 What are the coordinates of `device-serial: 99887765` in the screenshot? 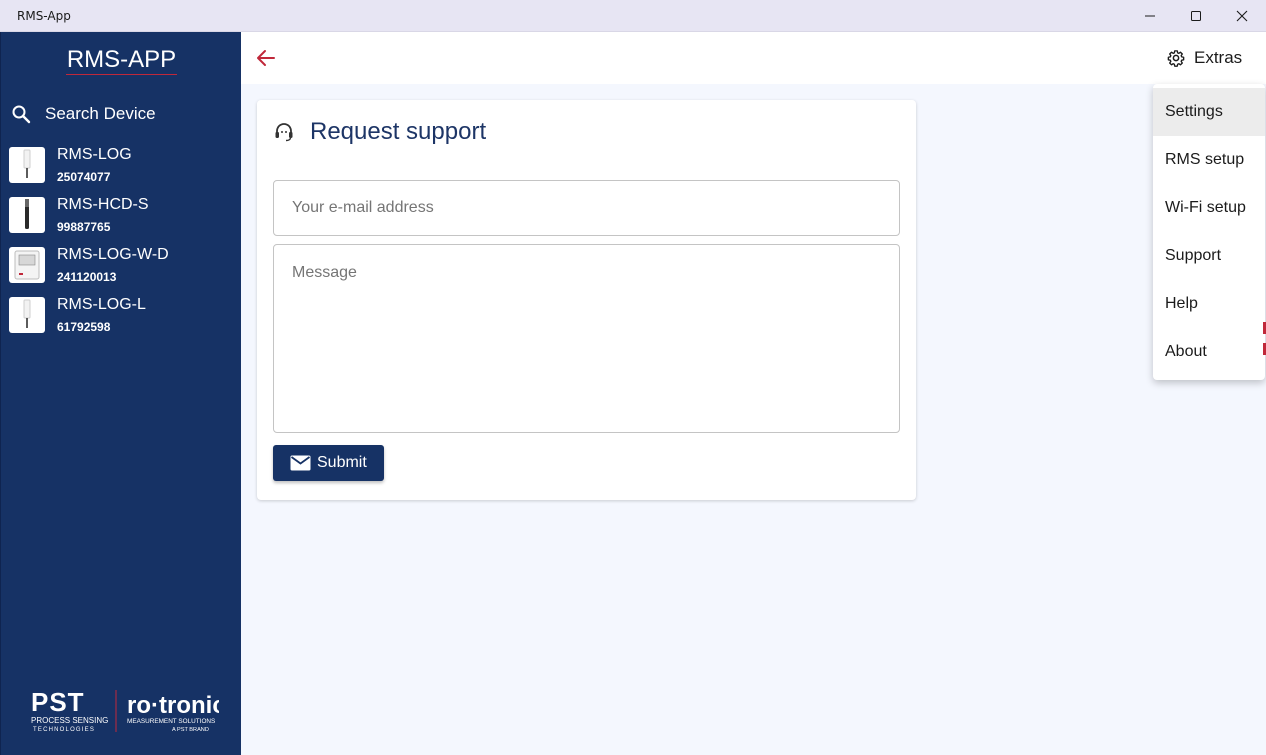 It's located at (84, 227).